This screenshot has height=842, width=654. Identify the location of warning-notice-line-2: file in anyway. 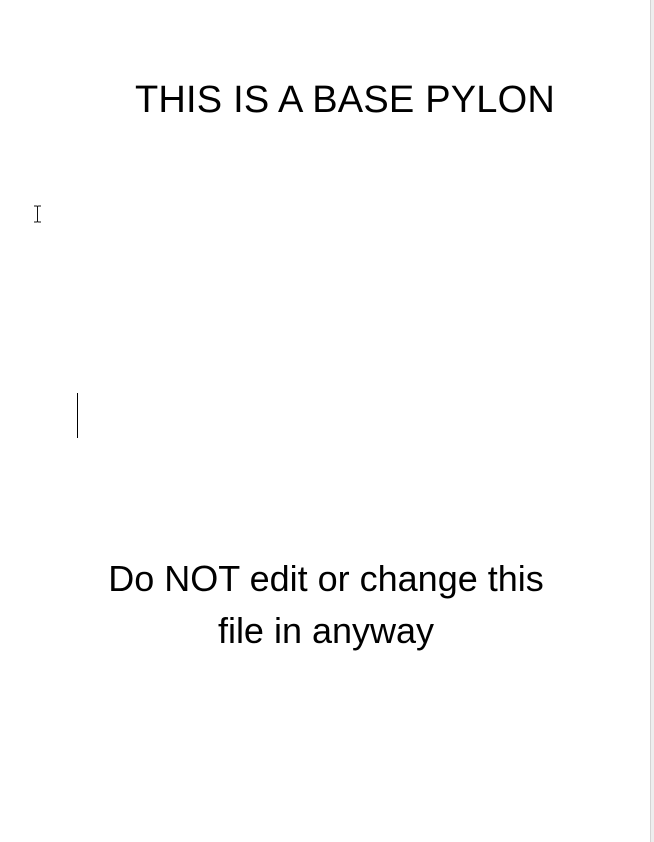
(326, 630).